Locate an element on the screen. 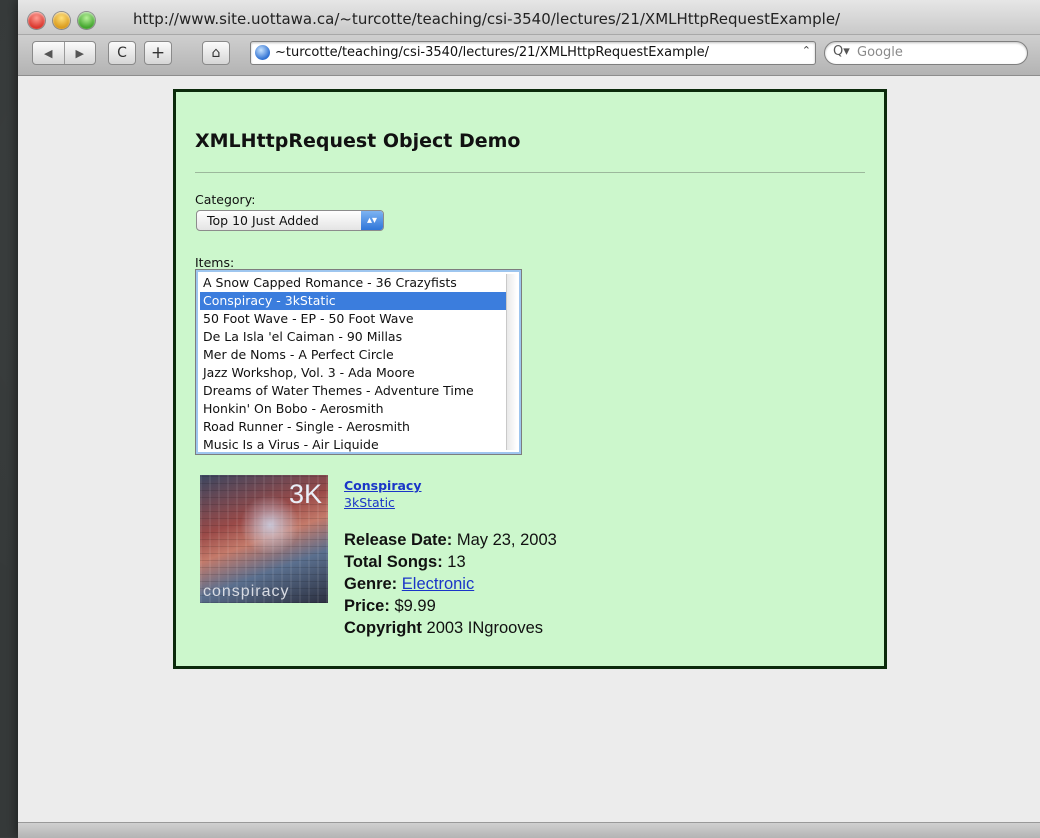 The width and height of the screenshot is (1040, 838). album-link: Conspiracy is located at coordinates (383, 485).